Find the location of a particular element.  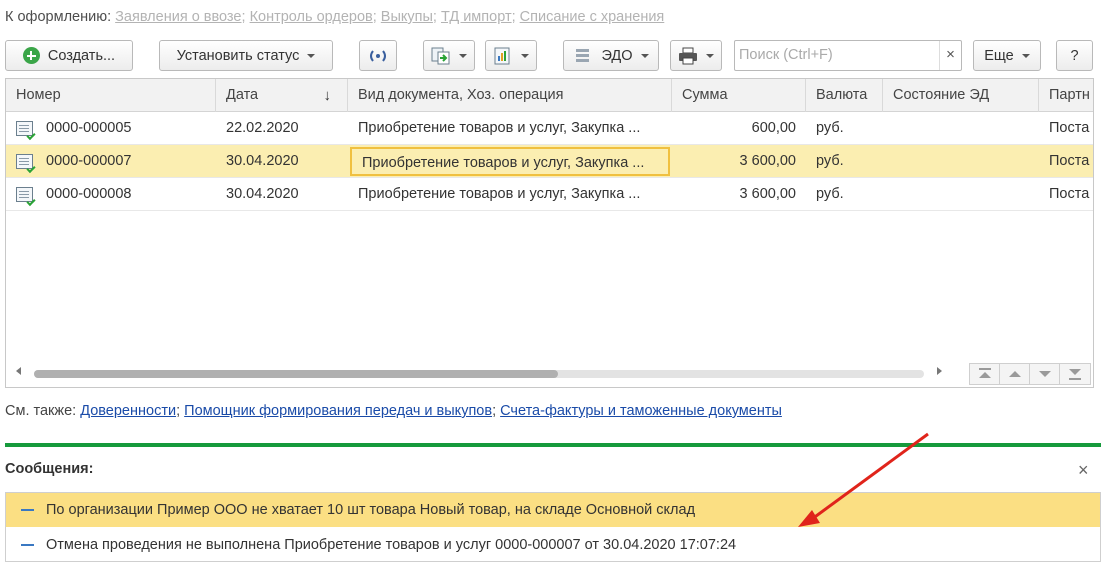

search-input: Поиск (Ctrl+F) is located at coordinates (837, 55).